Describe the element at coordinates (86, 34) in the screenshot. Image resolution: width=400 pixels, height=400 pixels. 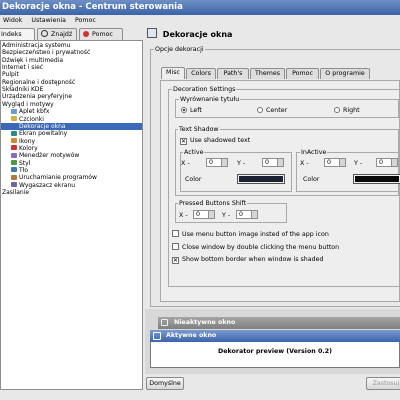
I see `help-icon` at that location.